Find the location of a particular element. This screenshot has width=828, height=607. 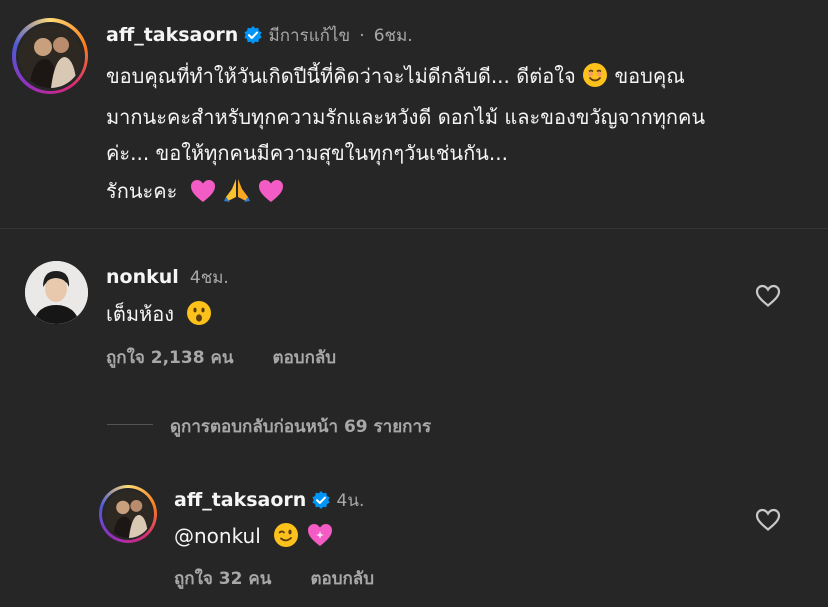

caption-line-1b: ขอบคุณ is located at coordinates (649, 76).